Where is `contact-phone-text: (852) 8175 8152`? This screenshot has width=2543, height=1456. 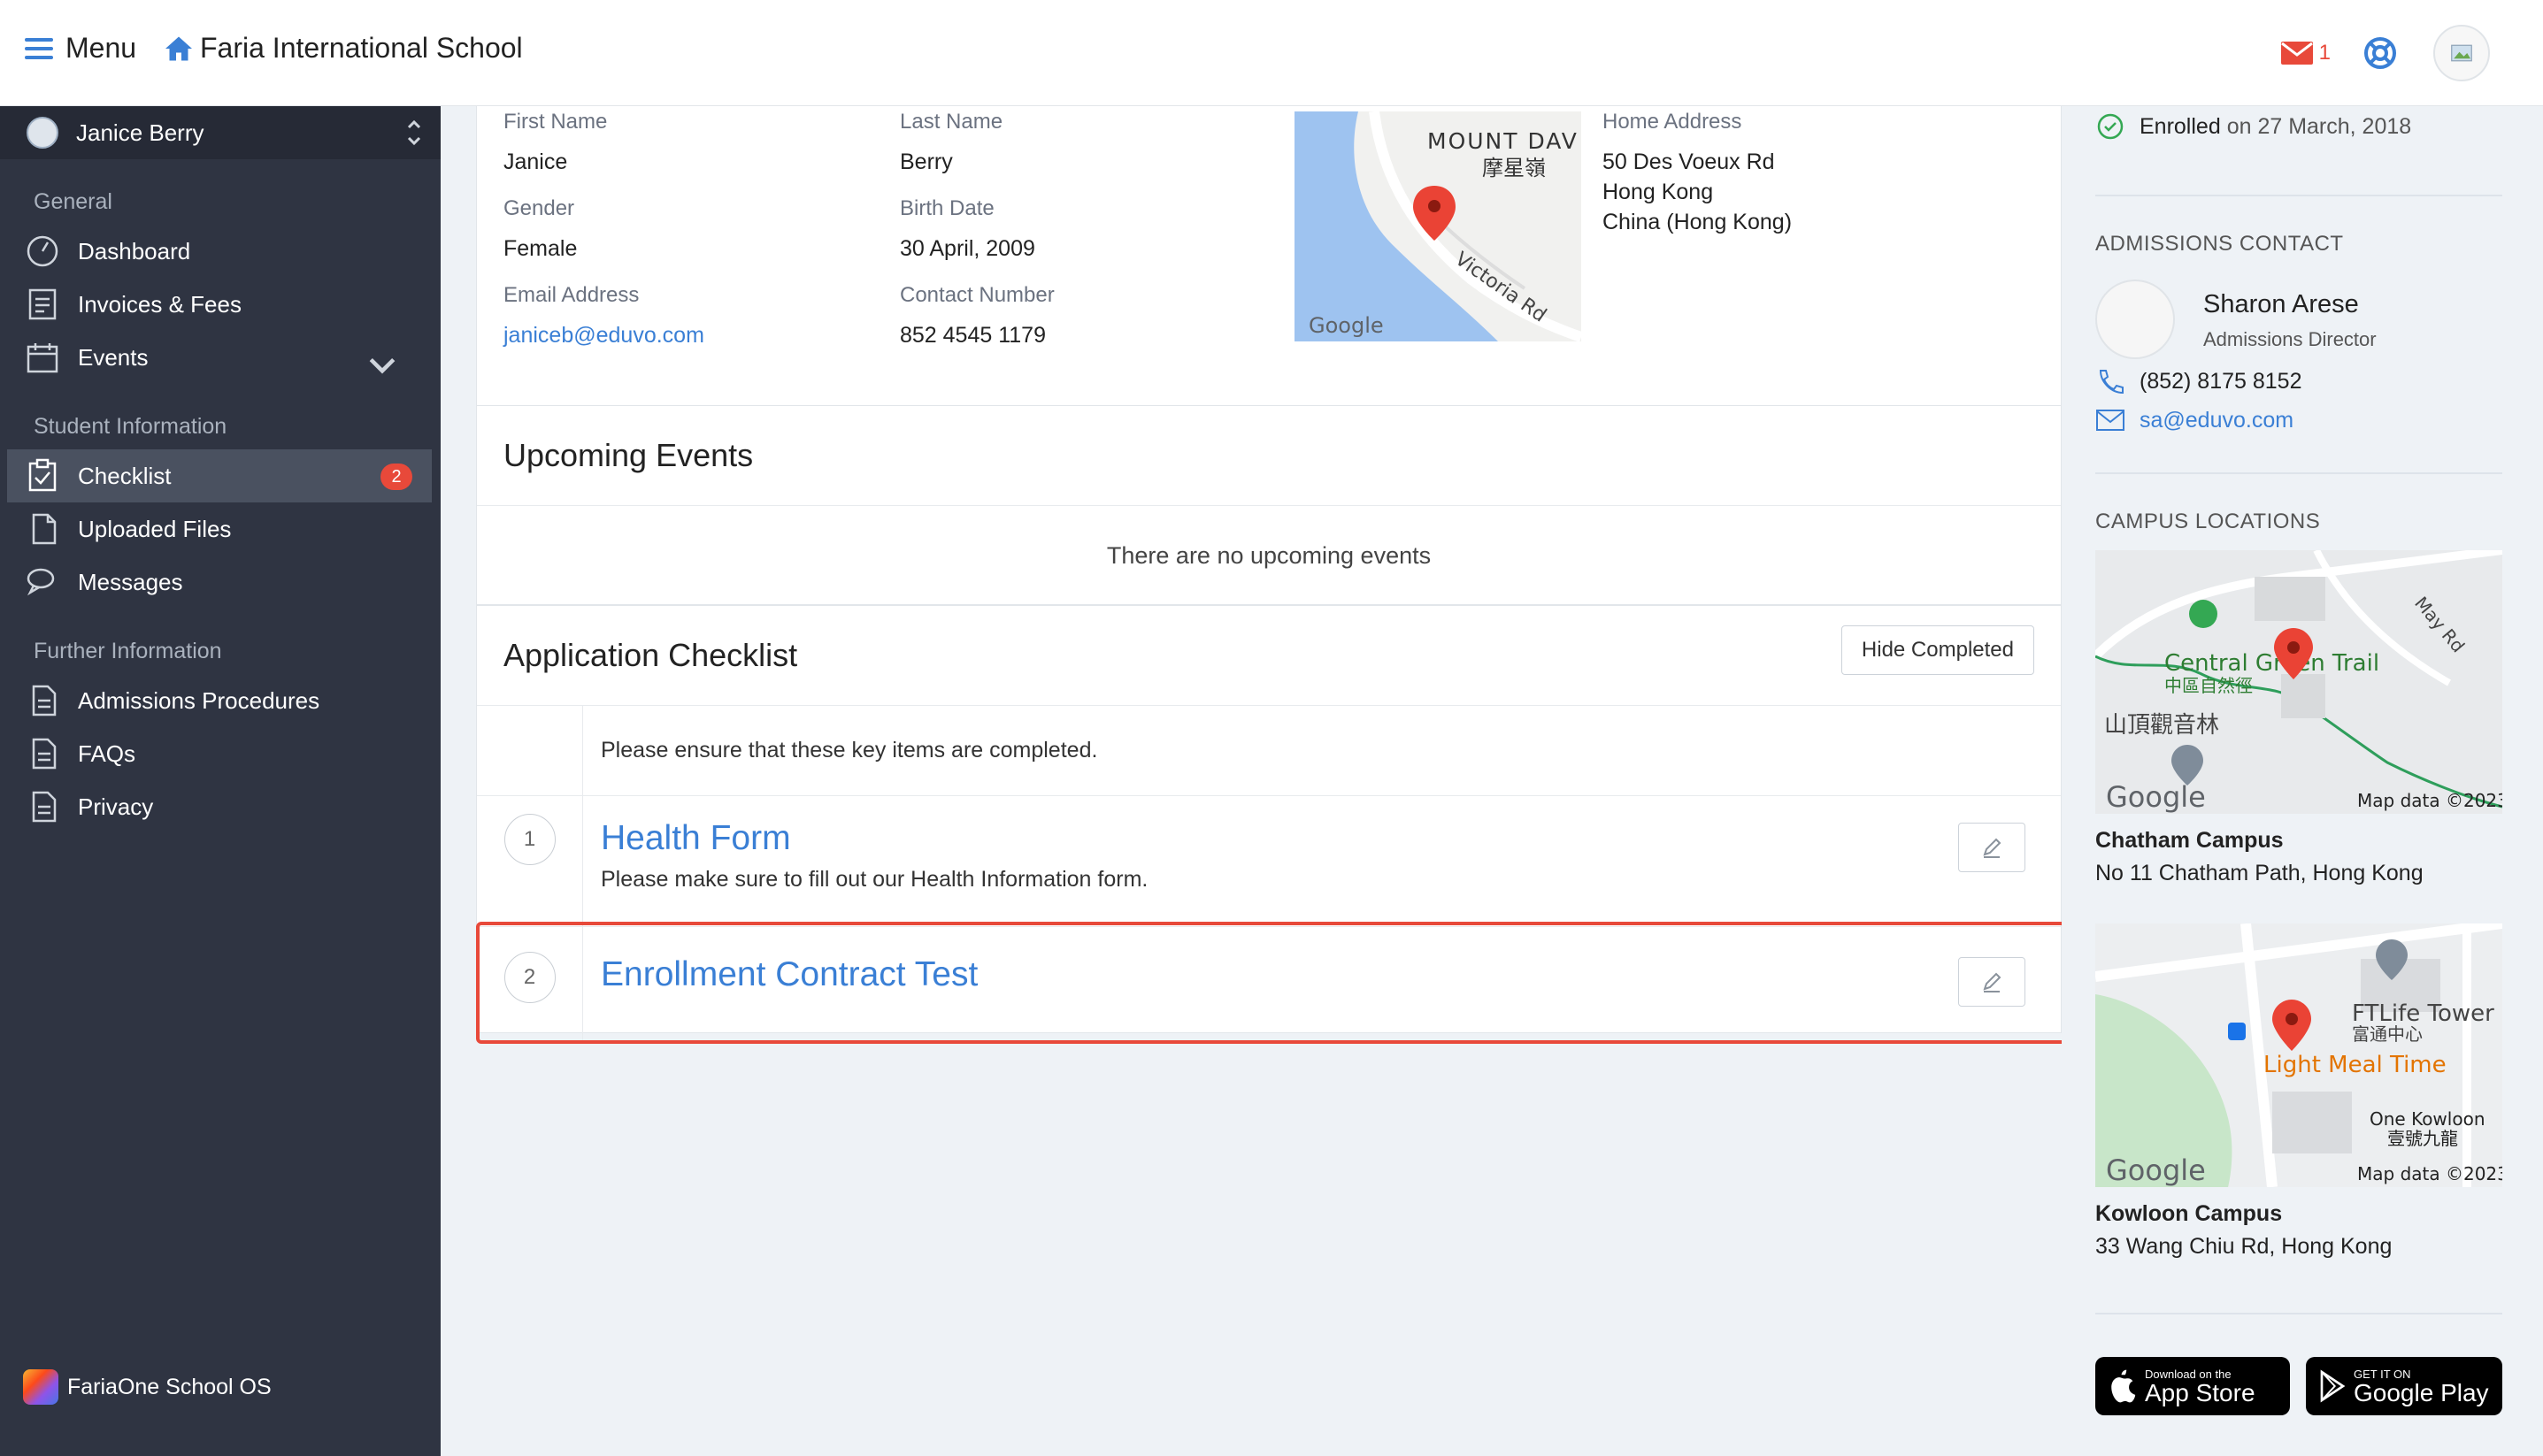 contact-phone-text: (852) 8175 8152 is located at coordinates (2221, 381).